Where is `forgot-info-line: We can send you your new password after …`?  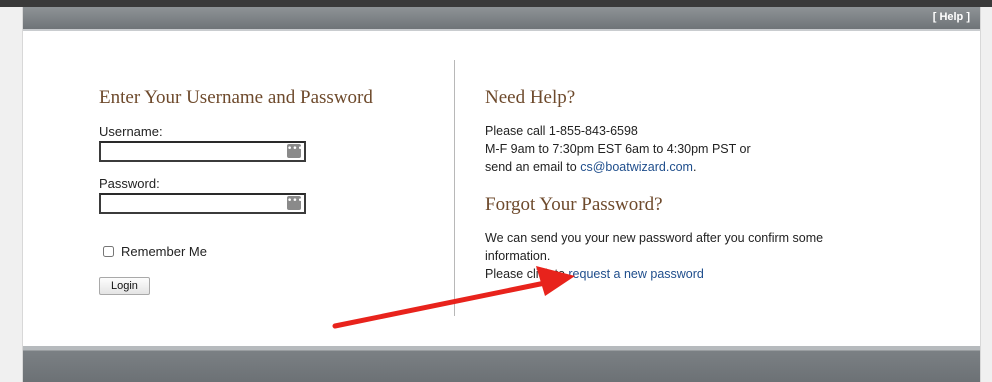 forgot-info-line: We can send you your new password after … is located at coordinates (654, 247).